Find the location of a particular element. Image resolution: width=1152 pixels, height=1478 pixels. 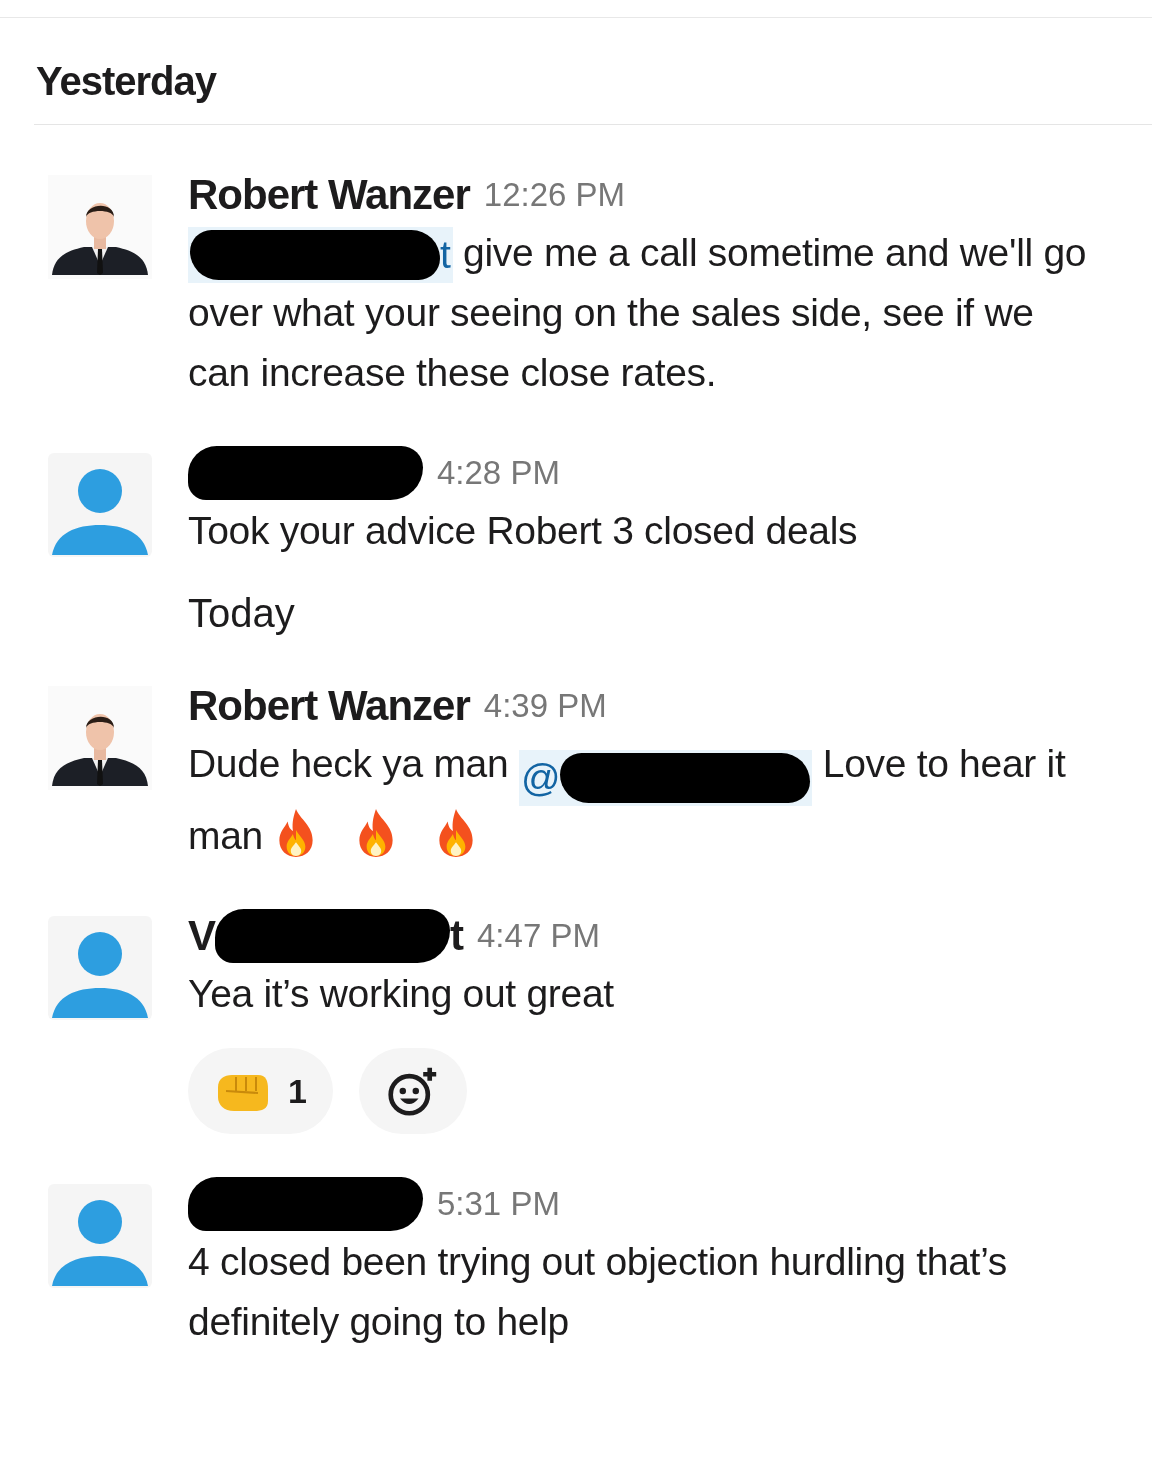

message-text: Dude heck ya man @ Love to hear it man is located at coordinates (627, 801).